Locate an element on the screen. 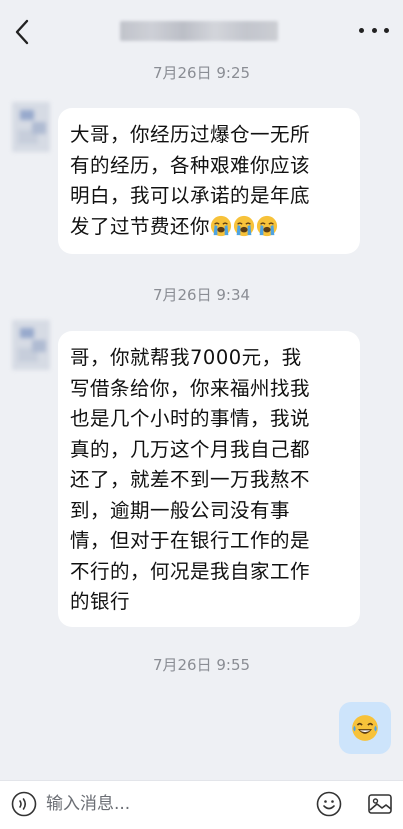  message-last-line: 发了过节费还你 is located at coordinates (208, 227).